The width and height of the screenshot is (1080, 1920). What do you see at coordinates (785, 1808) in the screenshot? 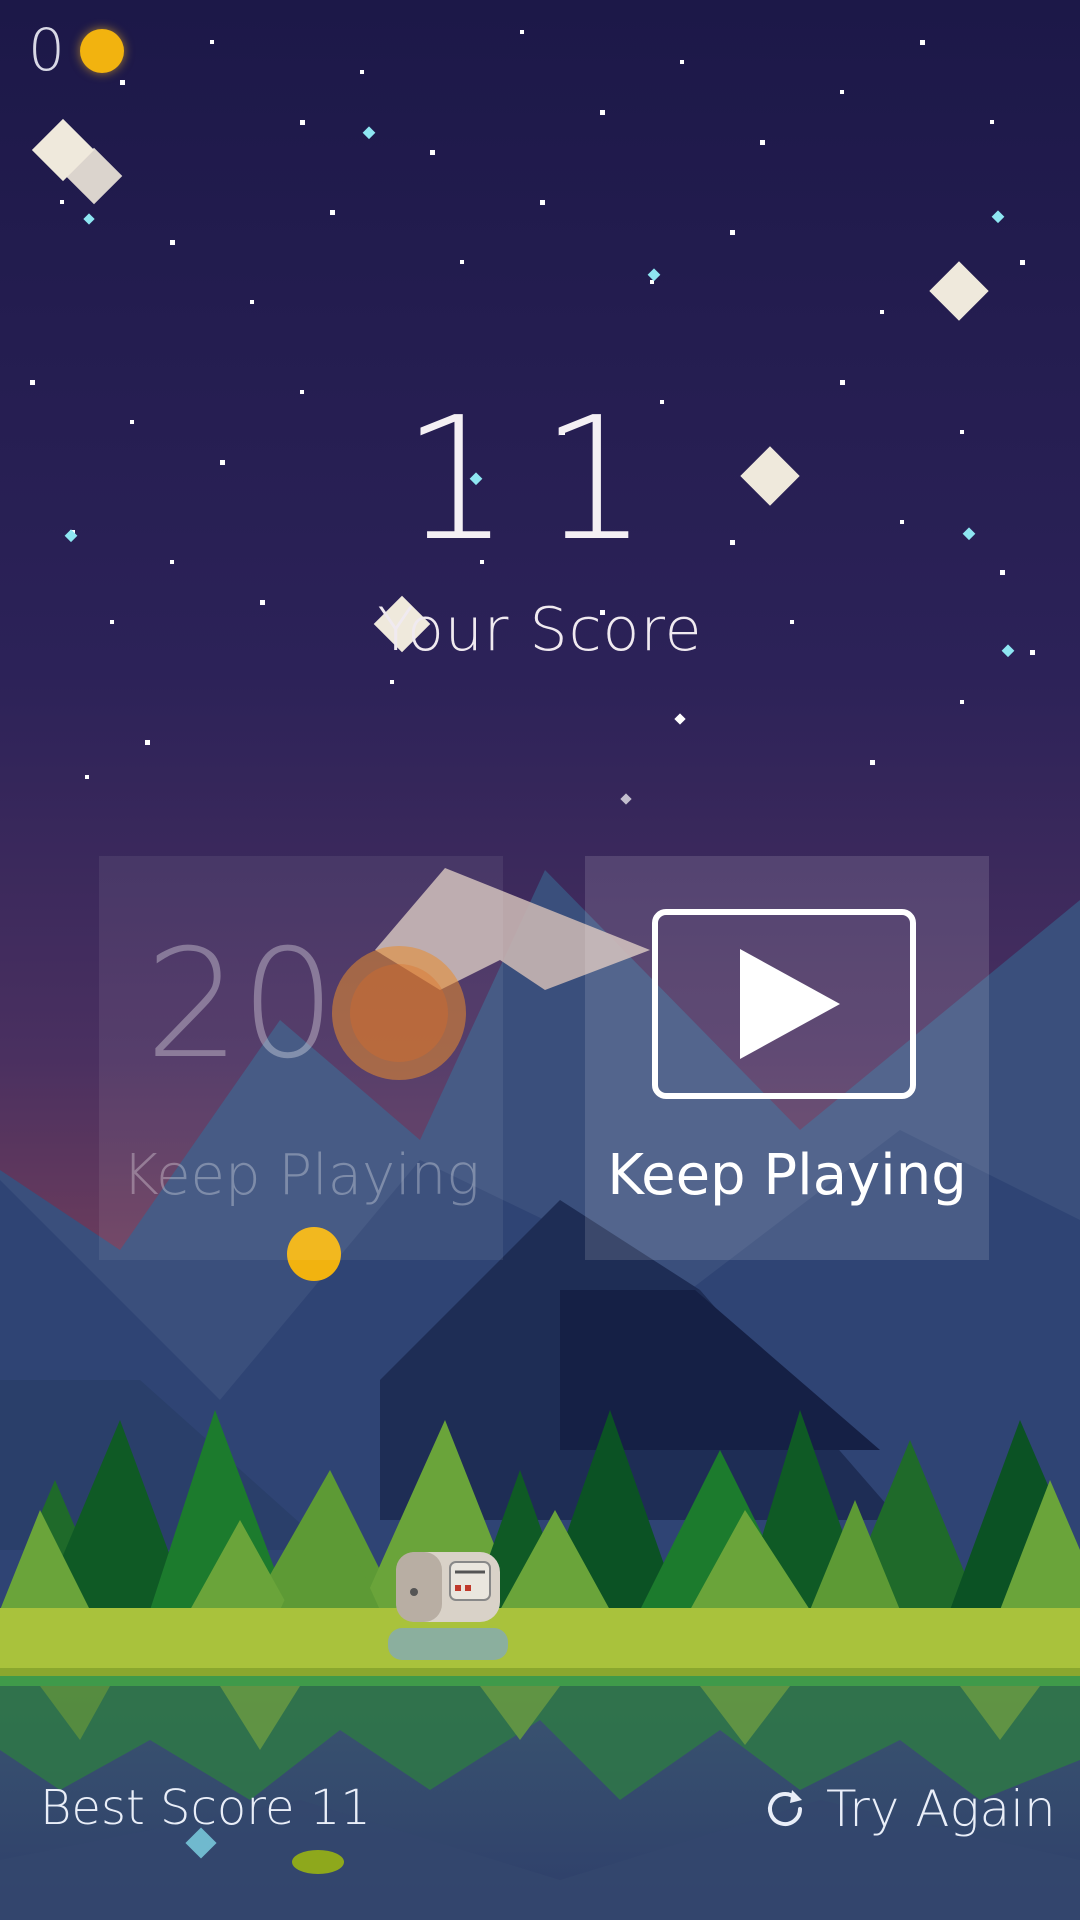
I see `refresh-icon` at bounding box center [785, 1808].